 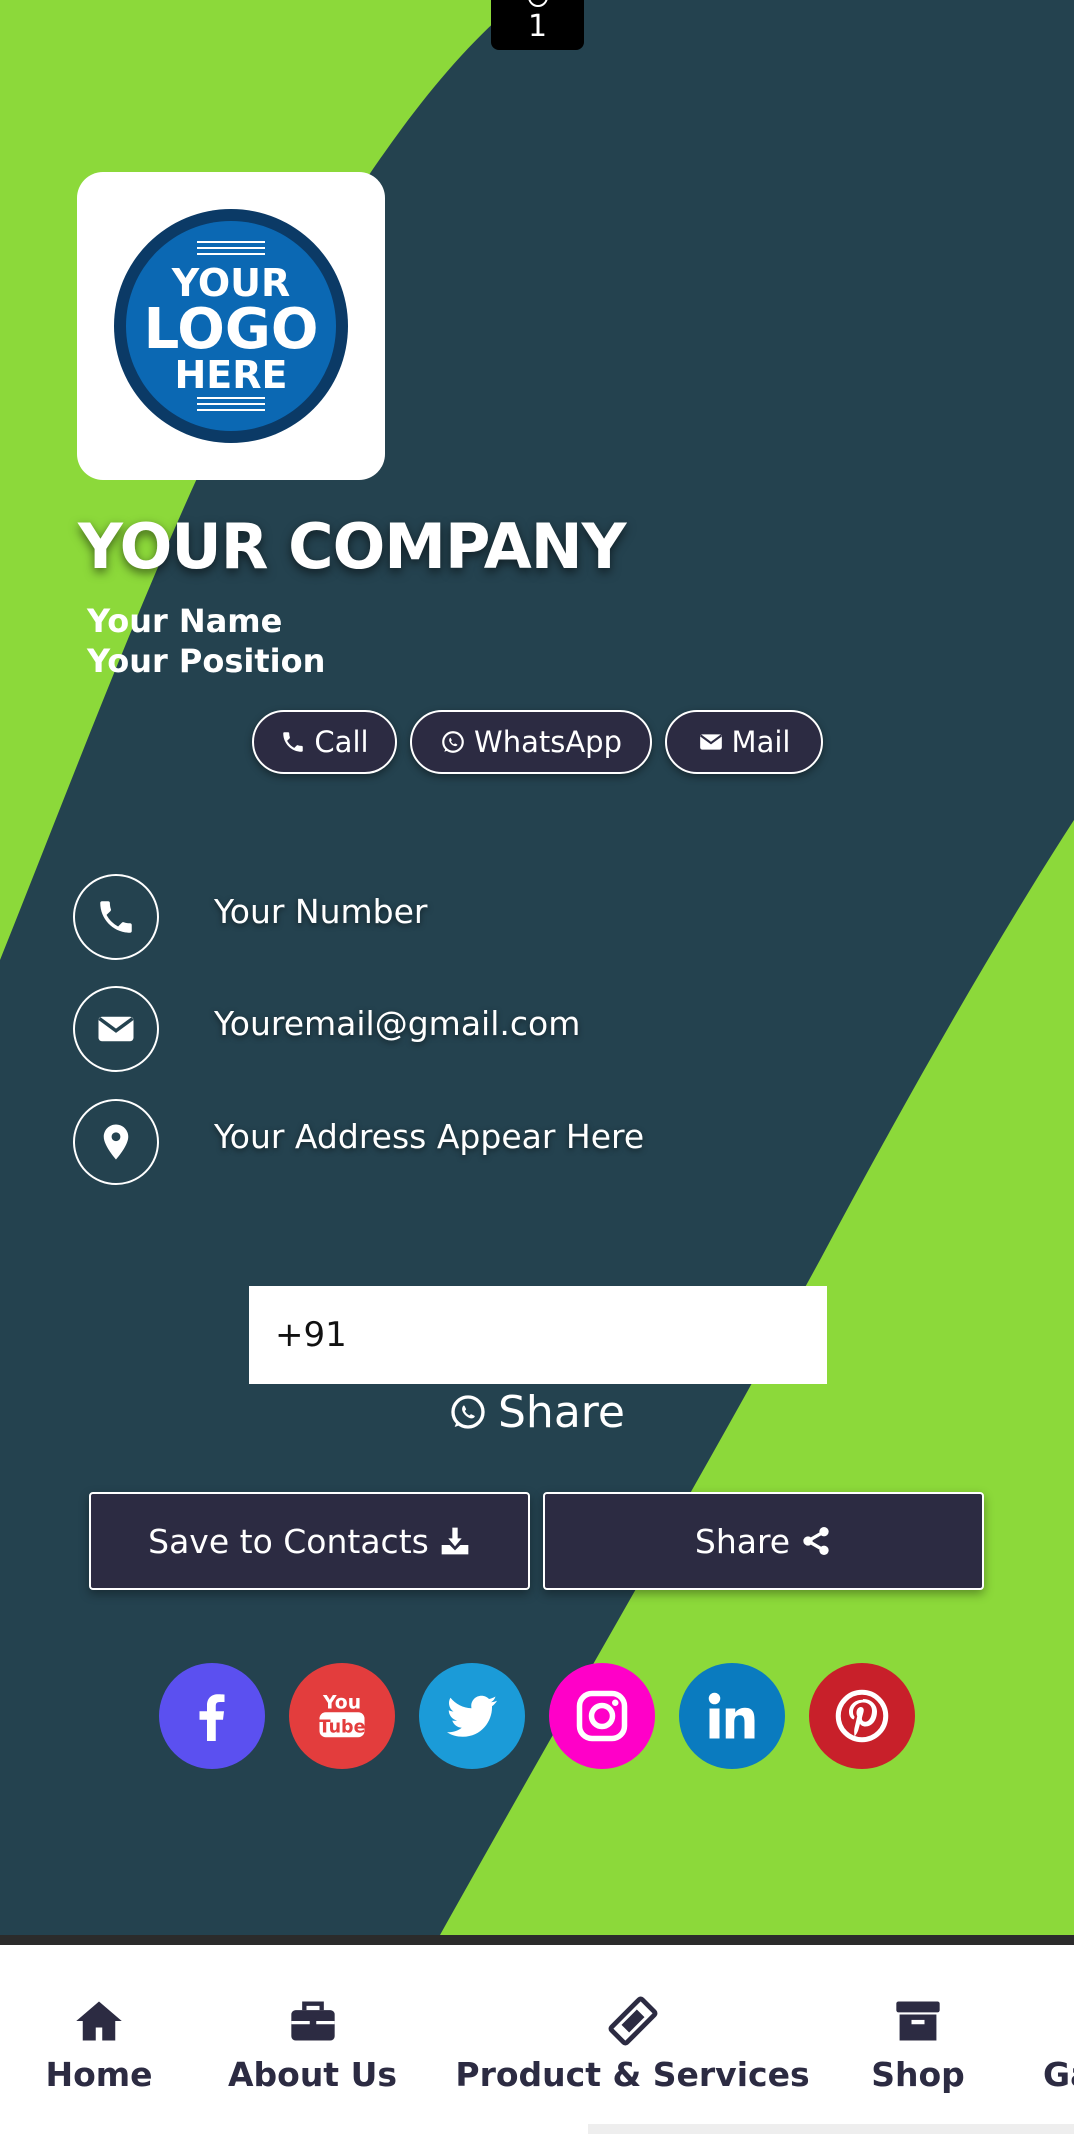 I want to click on pinterest-link, so click(x=862, y=1716).